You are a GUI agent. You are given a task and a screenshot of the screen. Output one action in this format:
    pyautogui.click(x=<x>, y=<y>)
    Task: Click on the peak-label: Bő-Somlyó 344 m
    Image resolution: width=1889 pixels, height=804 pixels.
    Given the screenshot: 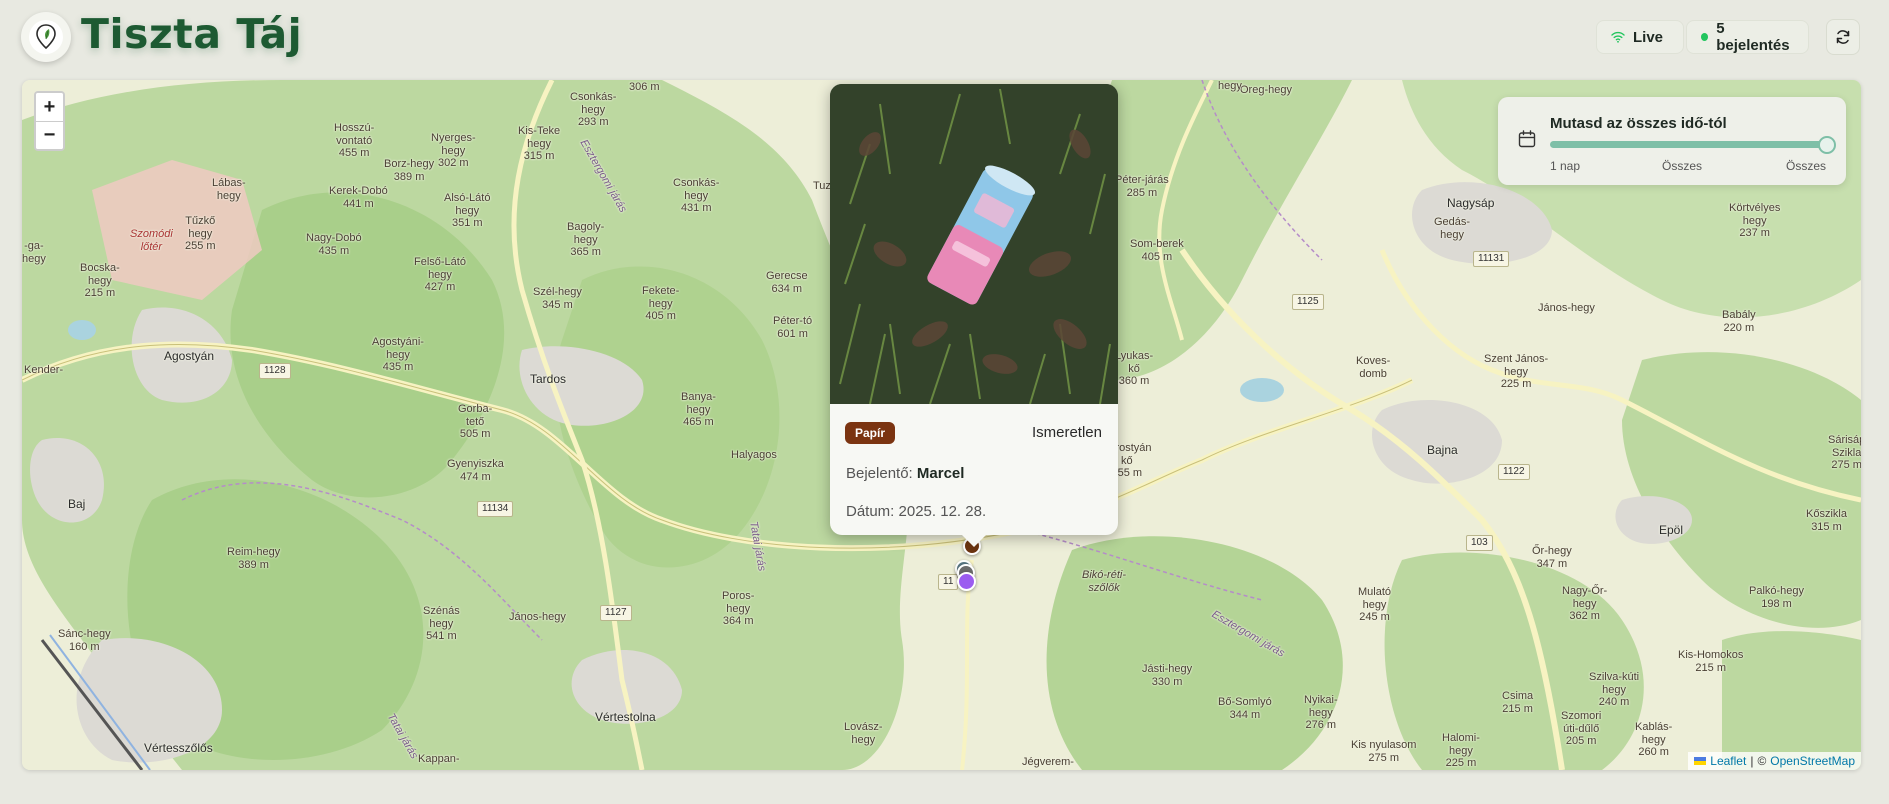 What is the action you would take?
    pyautogui.click(x=1245, y=708)
    